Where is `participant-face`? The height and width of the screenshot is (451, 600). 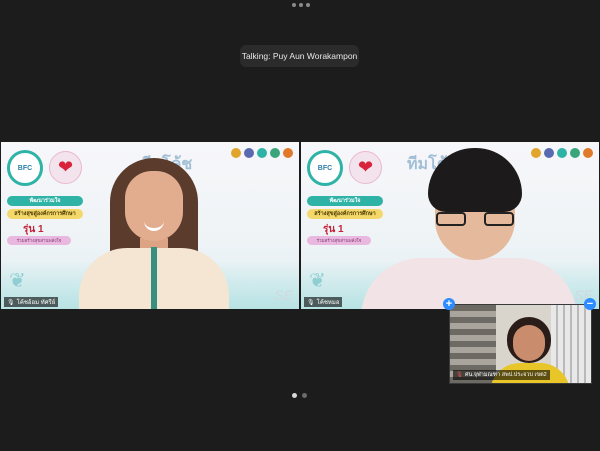 participant-face is located at coordinates (529, 343).